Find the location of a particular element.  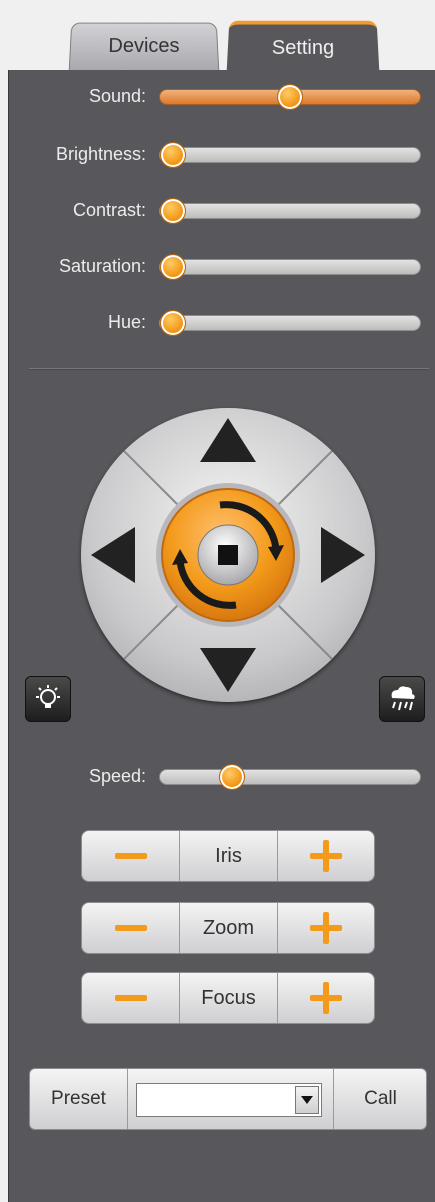

preset-select is located at coordinates (229, 1100).